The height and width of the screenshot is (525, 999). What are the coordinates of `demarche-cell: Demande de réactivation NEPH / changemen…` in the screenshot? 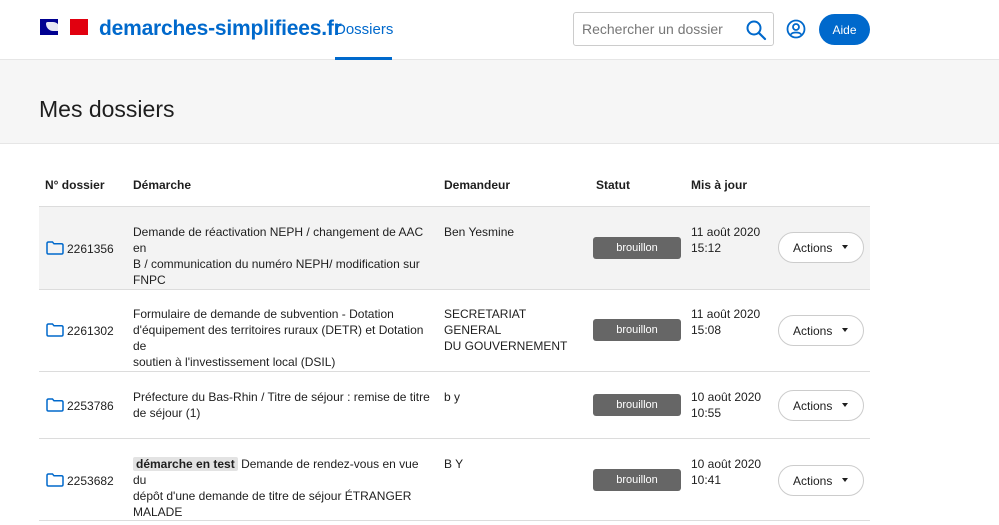 It's located at (283, 256).